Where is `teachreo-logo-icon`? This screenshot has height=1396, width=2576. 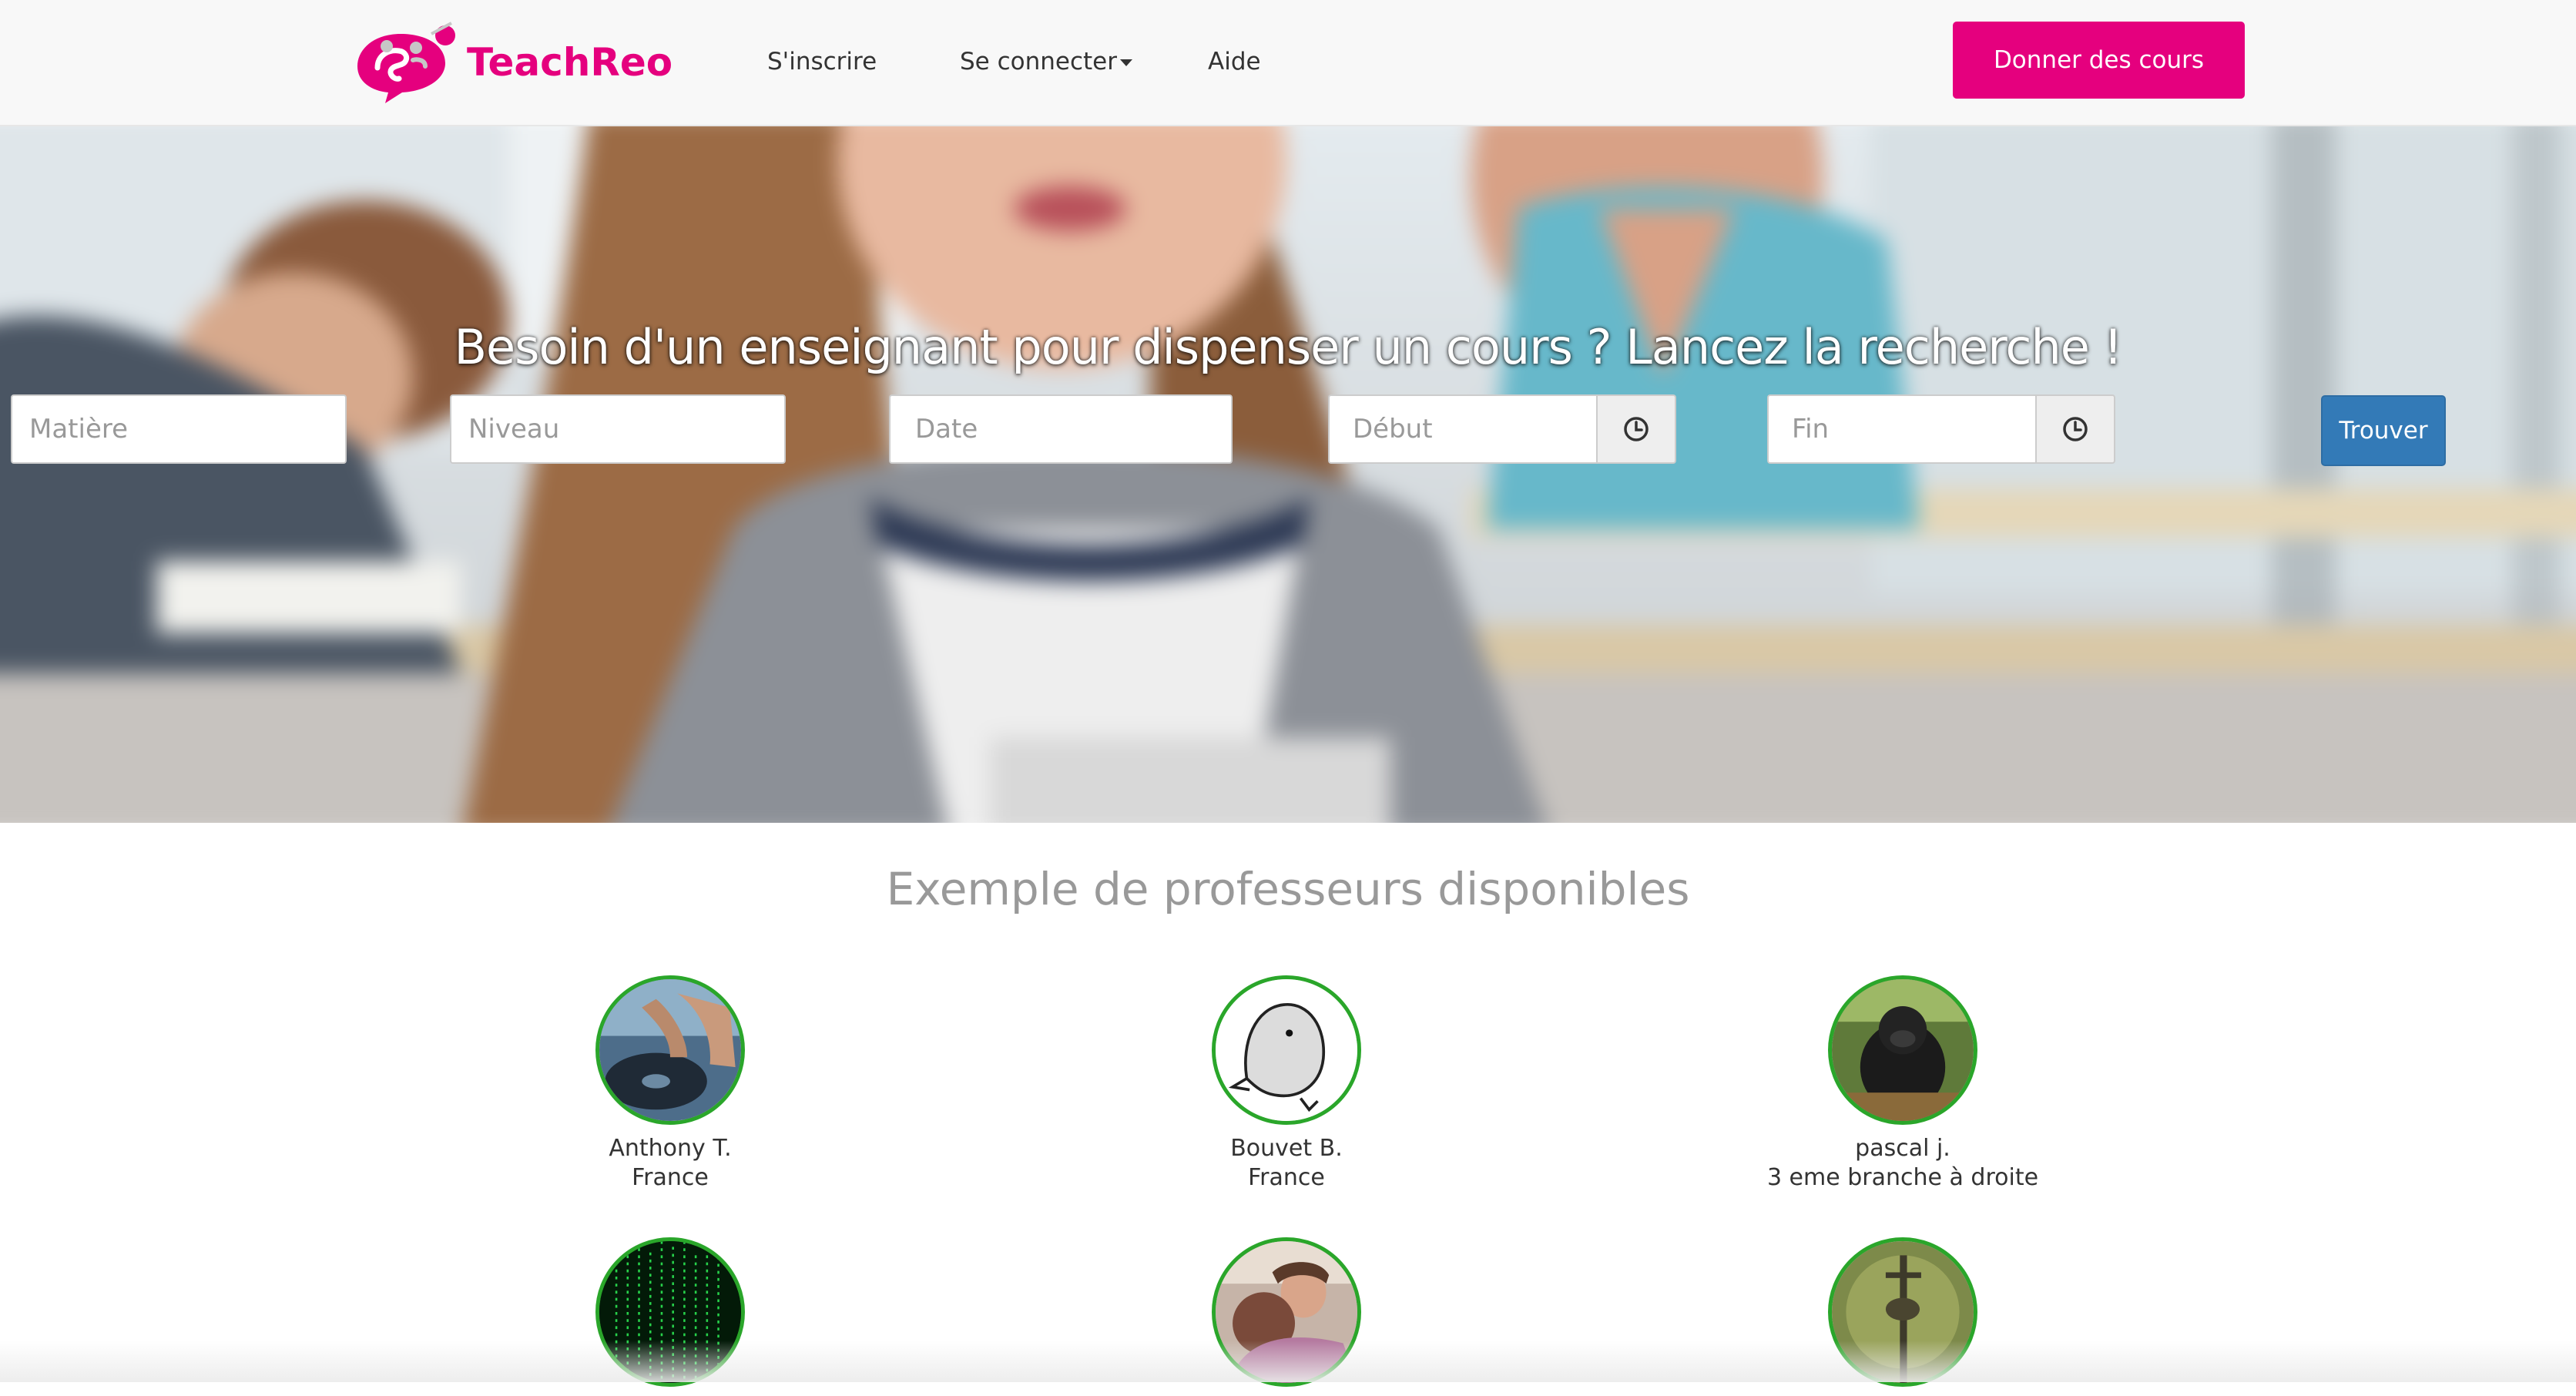 teachreo-logo-icon is located at coordinates (406, 63).